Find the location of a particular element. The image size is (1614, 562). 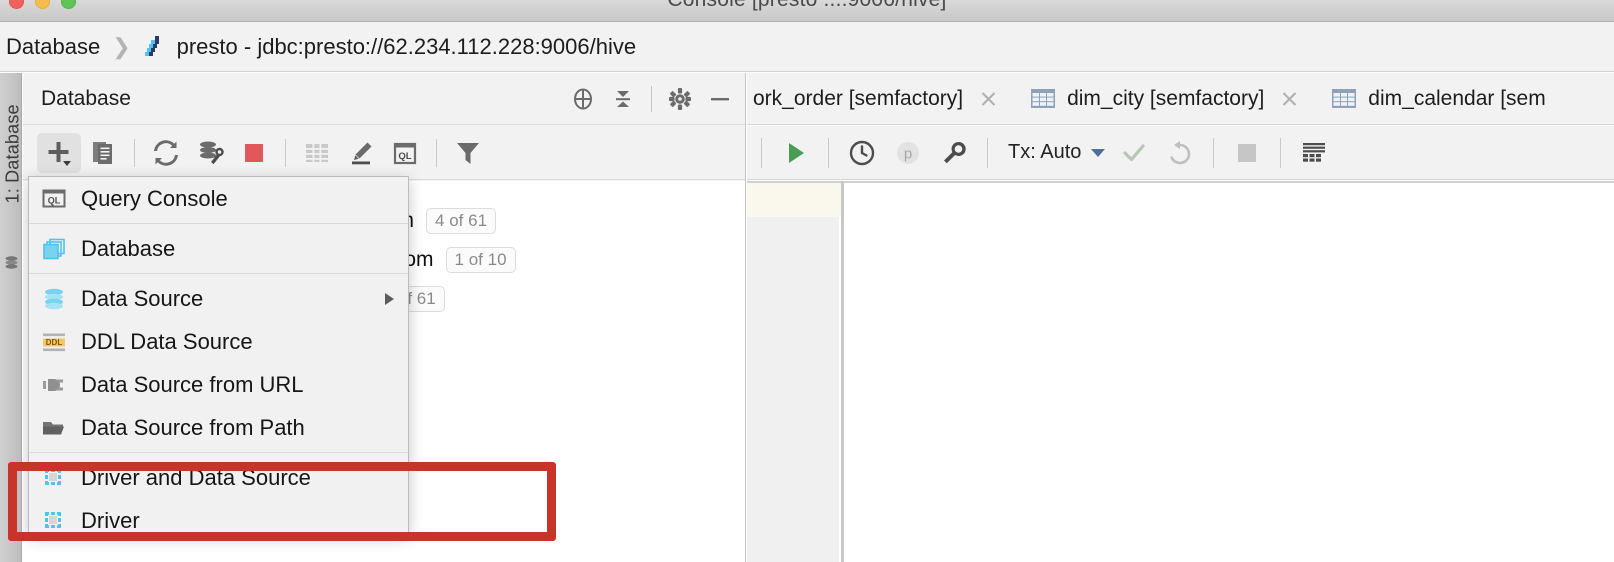

editor-highlight-cell is located at coordinates (796, 200).